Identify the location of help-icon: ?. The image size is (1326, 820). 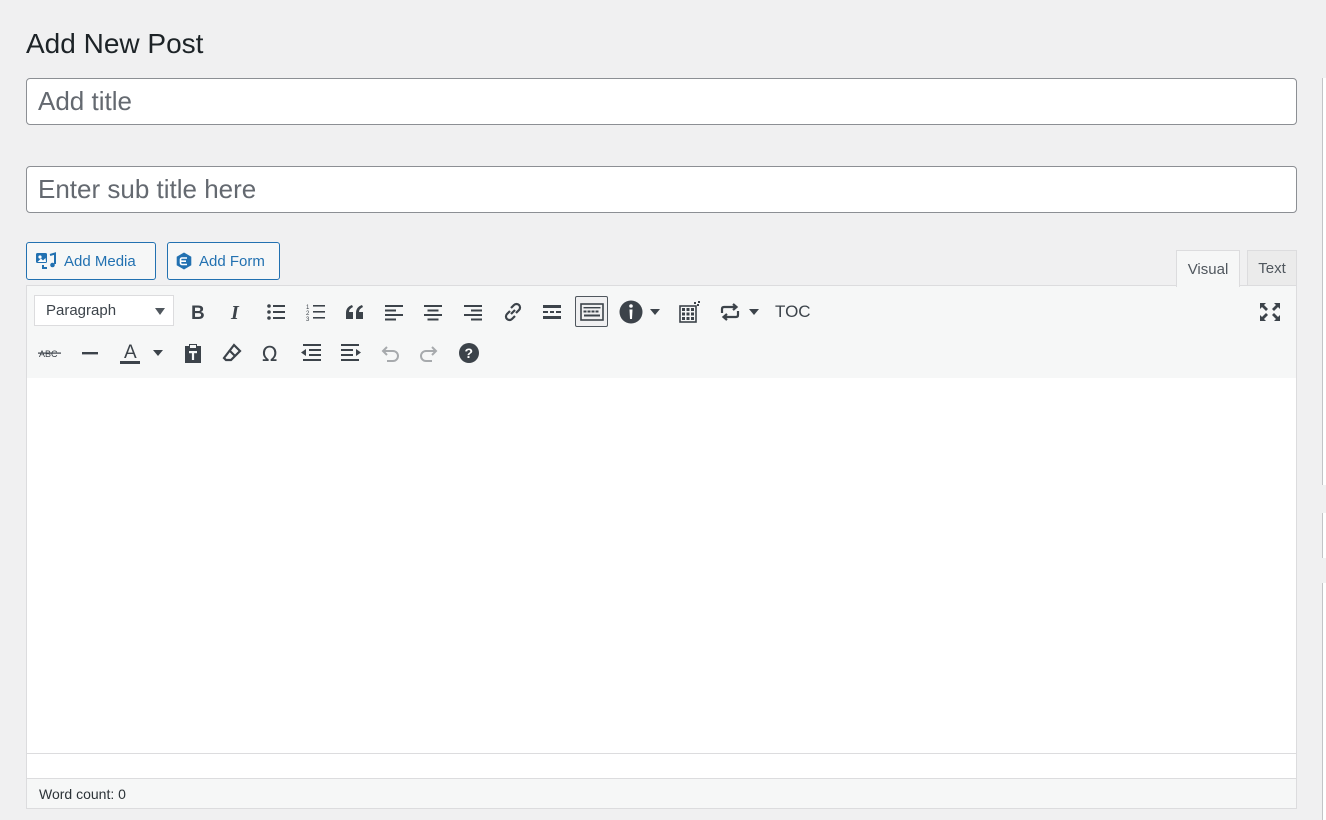
(469, 353).